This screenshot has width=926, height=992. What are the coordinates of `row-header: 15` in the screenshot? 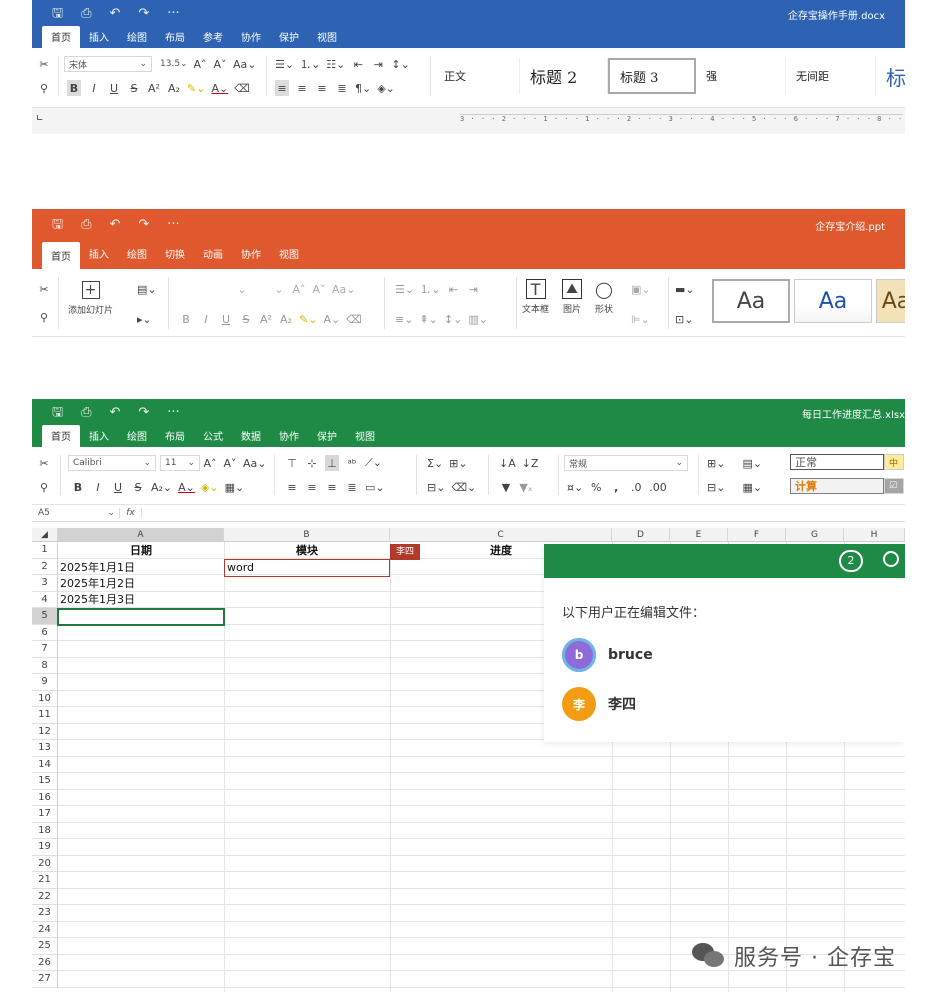 It's located at (45, 781).